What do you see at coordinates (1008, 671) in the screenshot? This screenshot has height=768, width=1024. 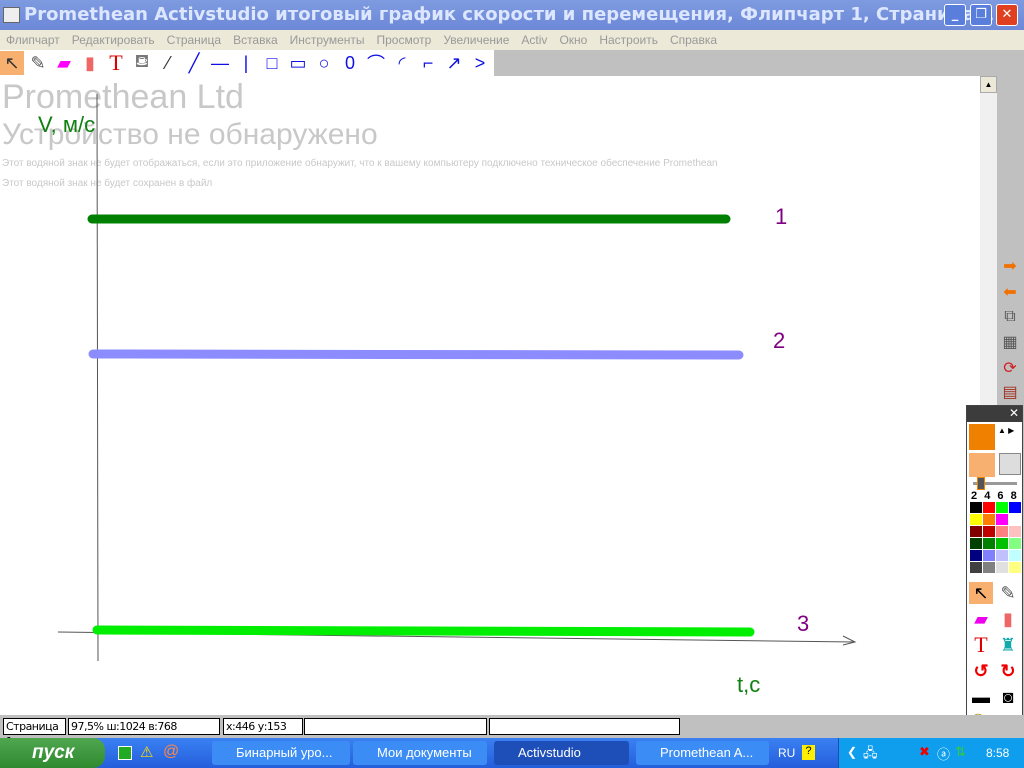 I see `redo-icon: ↻` at bounding box center [1008, 671].